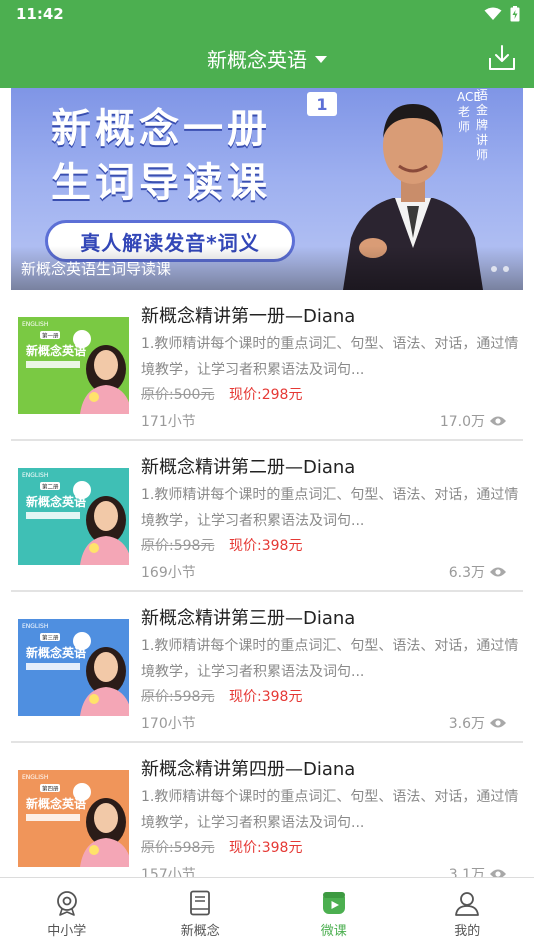 This screenshot has width=534, height=950. Describe the element at coordinates (40, 14) in the screenshot. I see `status-time: 11:42` at that location.